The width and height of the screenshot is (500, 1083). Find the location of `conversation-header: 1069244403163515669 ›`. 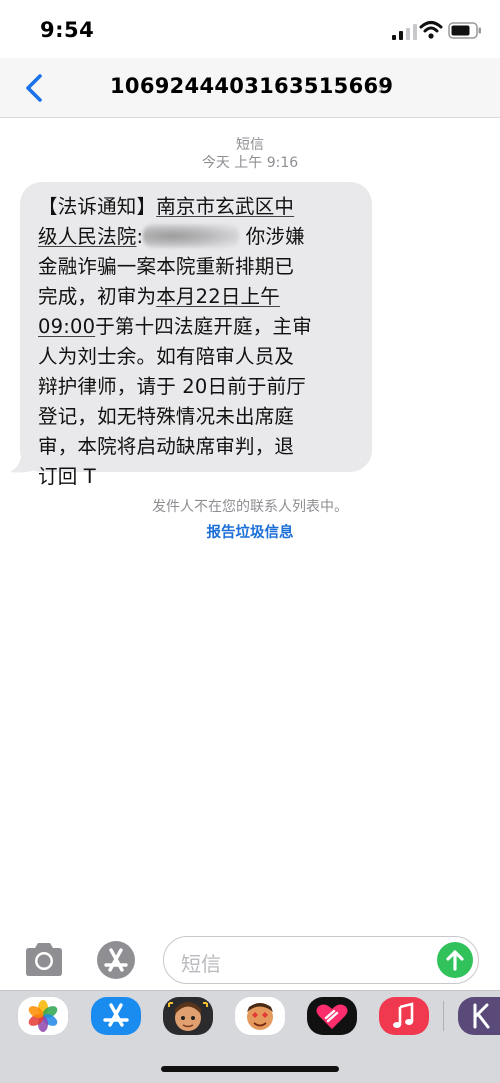

conversation-header: 1069244403163515669 › is located at coordinates (250, 88).